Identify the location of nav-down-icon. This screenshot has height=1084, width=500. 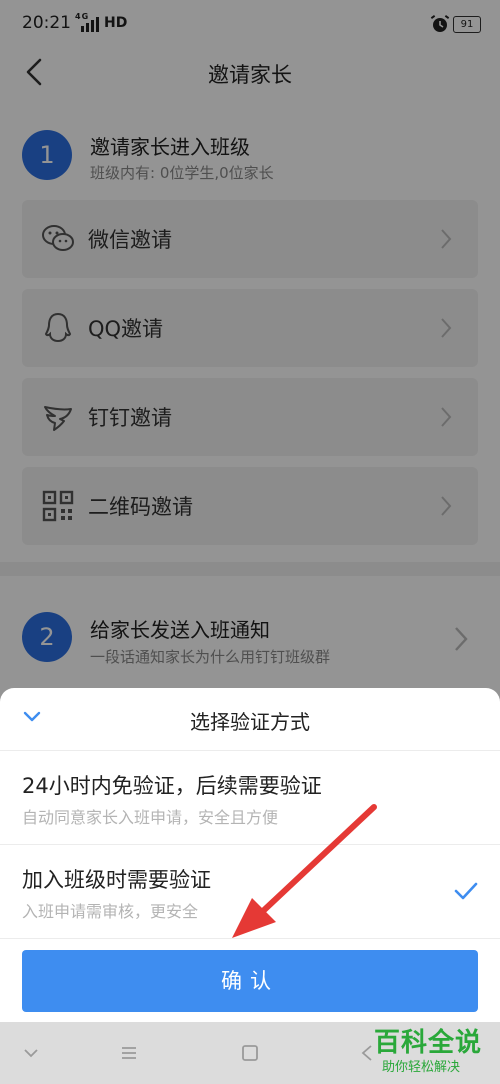
(31, 1053).